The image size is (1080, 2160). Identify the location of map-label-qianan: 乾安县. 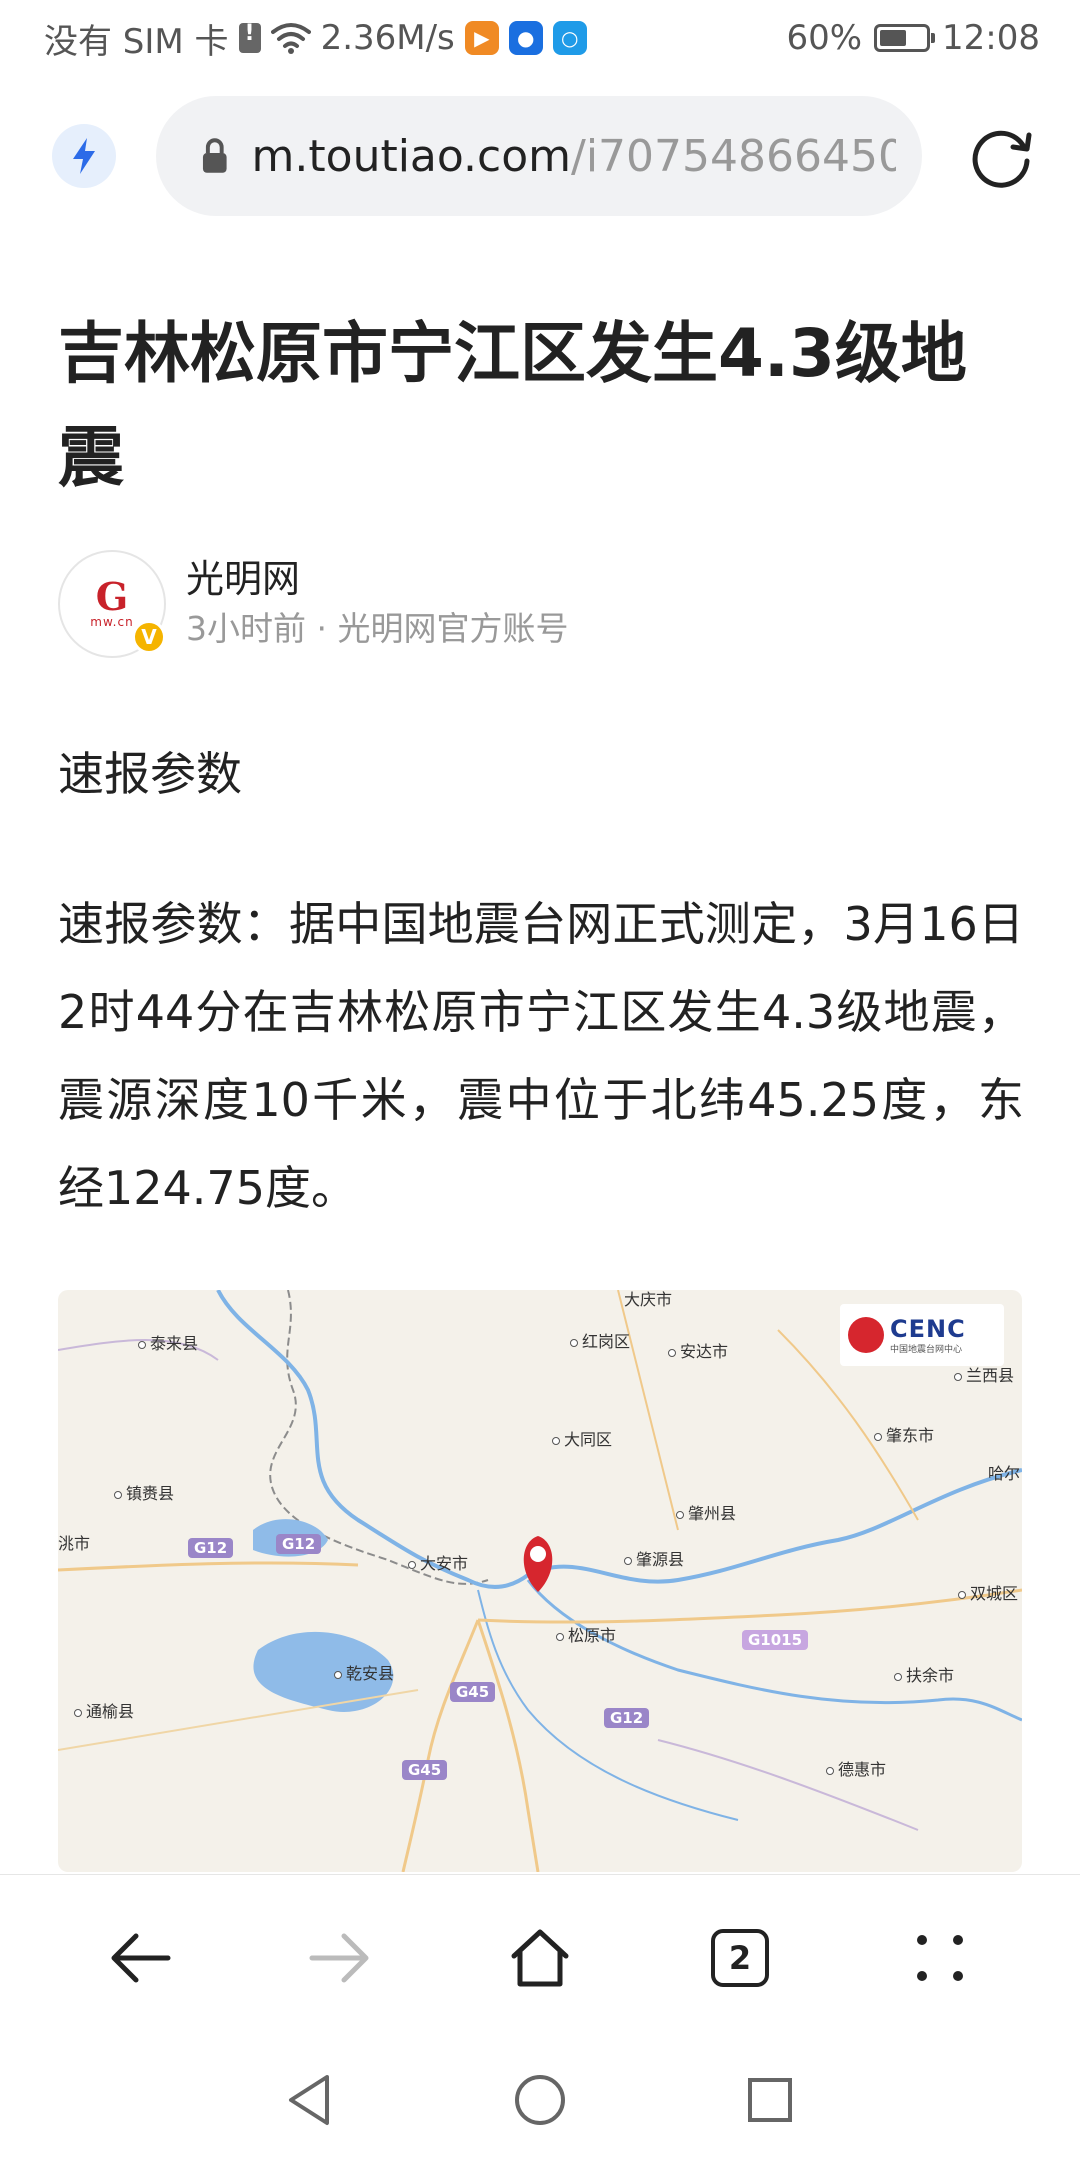
(364, 1672).